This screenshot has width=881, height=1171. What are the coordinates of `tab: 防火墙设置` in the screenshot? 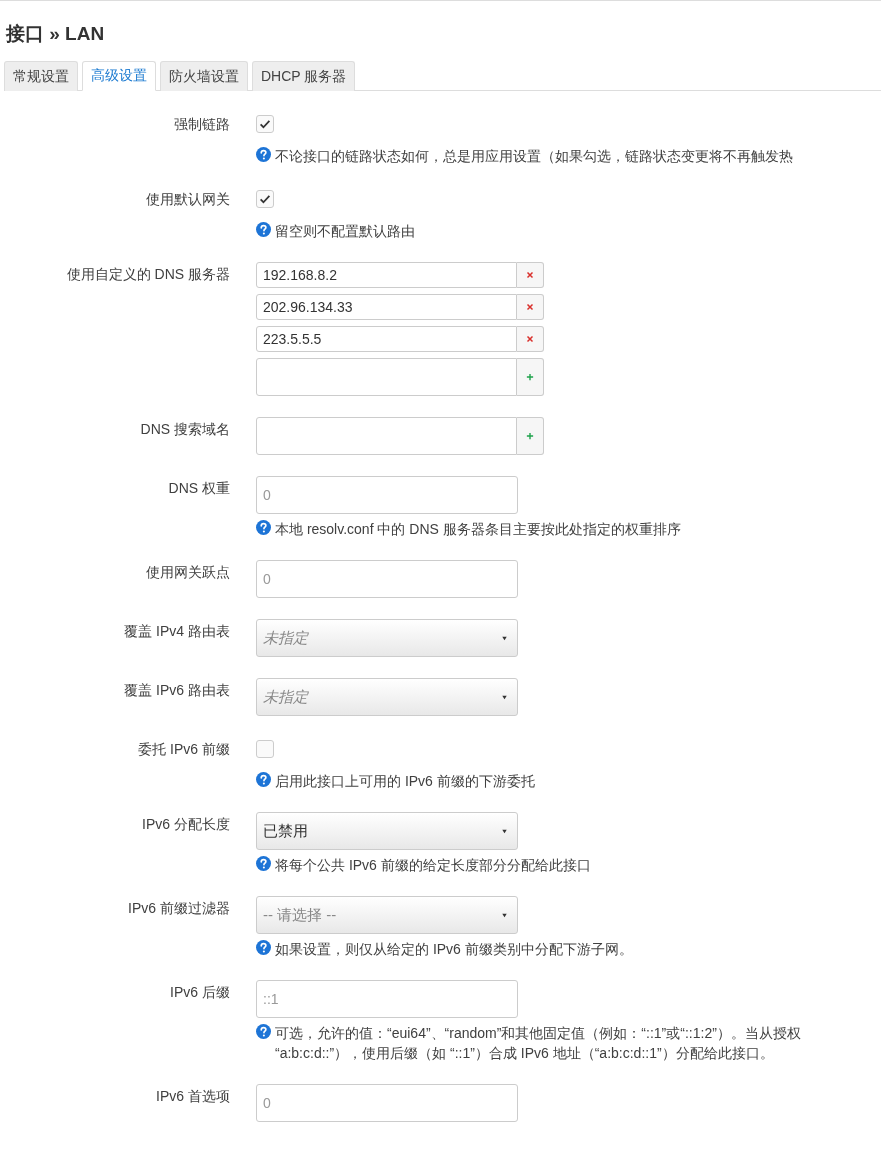 It's located at (204, 76).